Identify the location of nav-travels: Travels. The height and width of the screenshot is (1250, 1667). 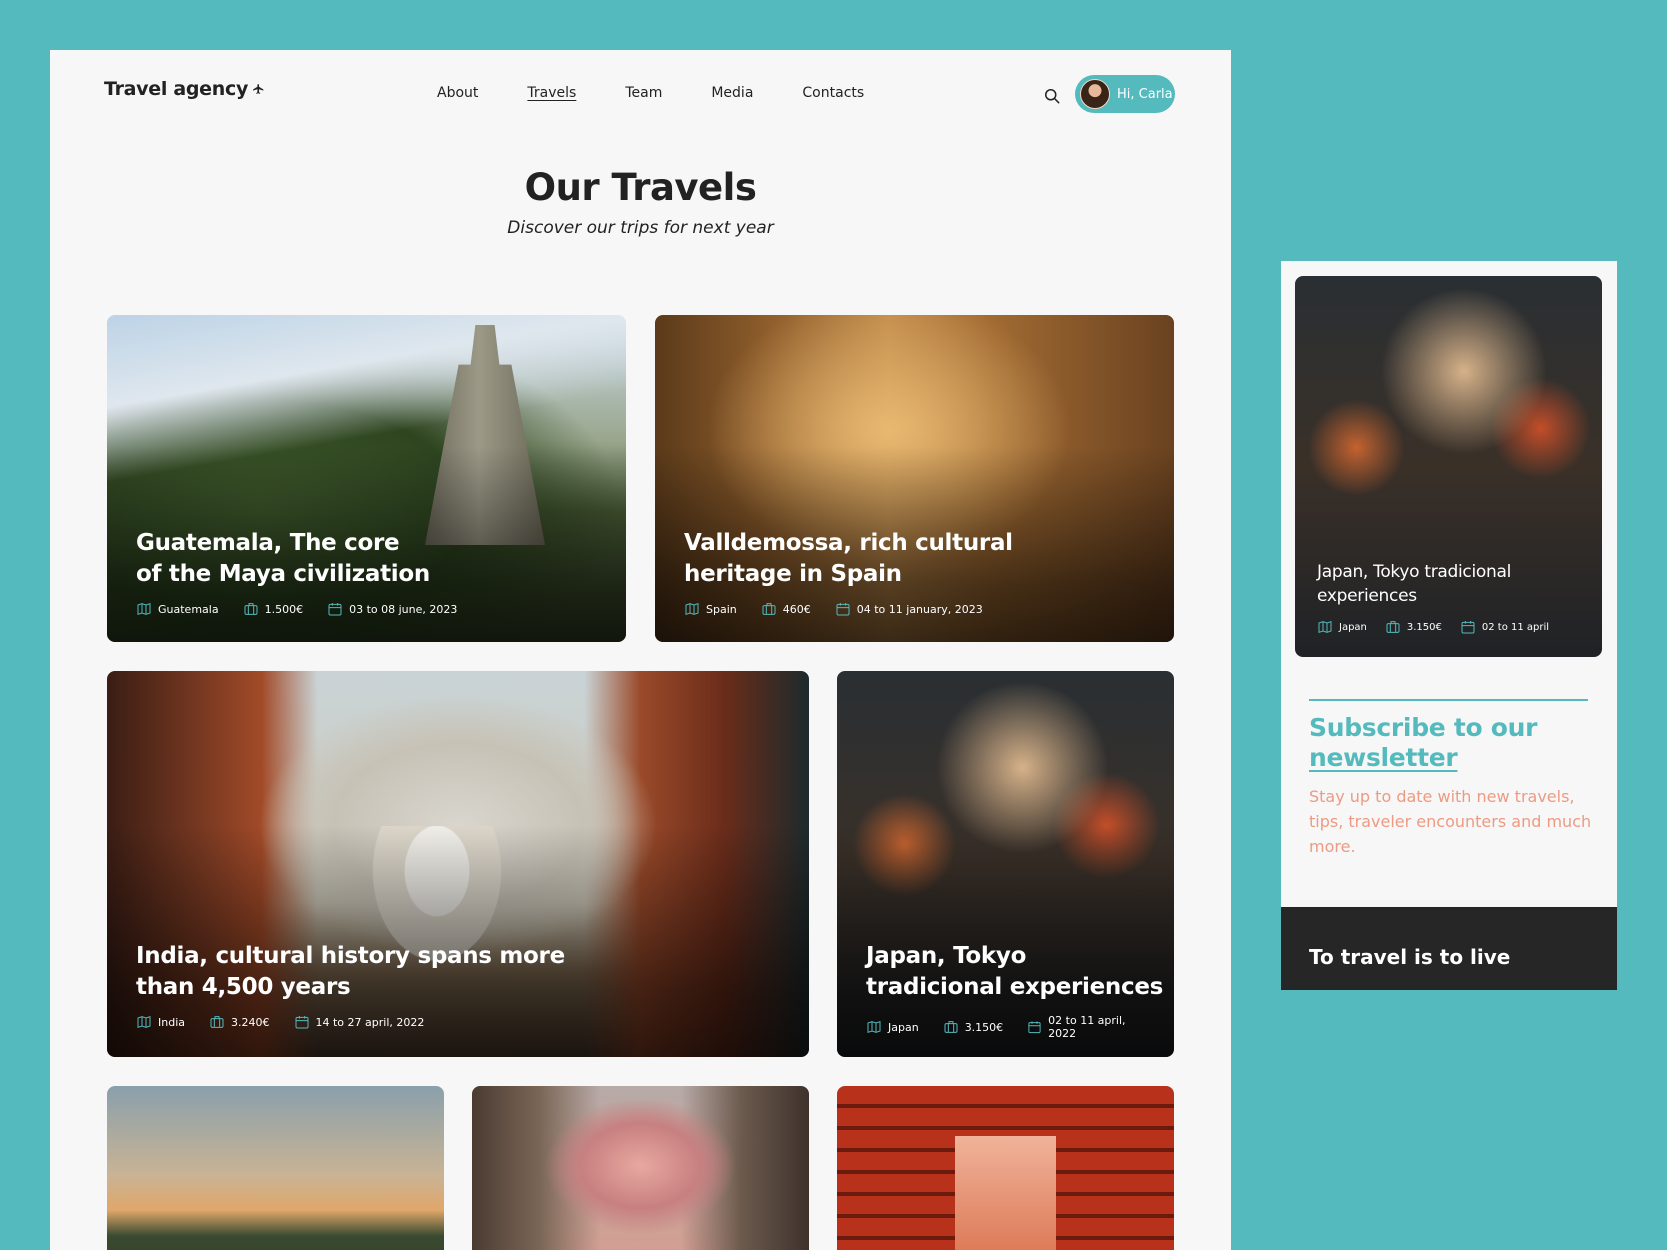
(551, 93).